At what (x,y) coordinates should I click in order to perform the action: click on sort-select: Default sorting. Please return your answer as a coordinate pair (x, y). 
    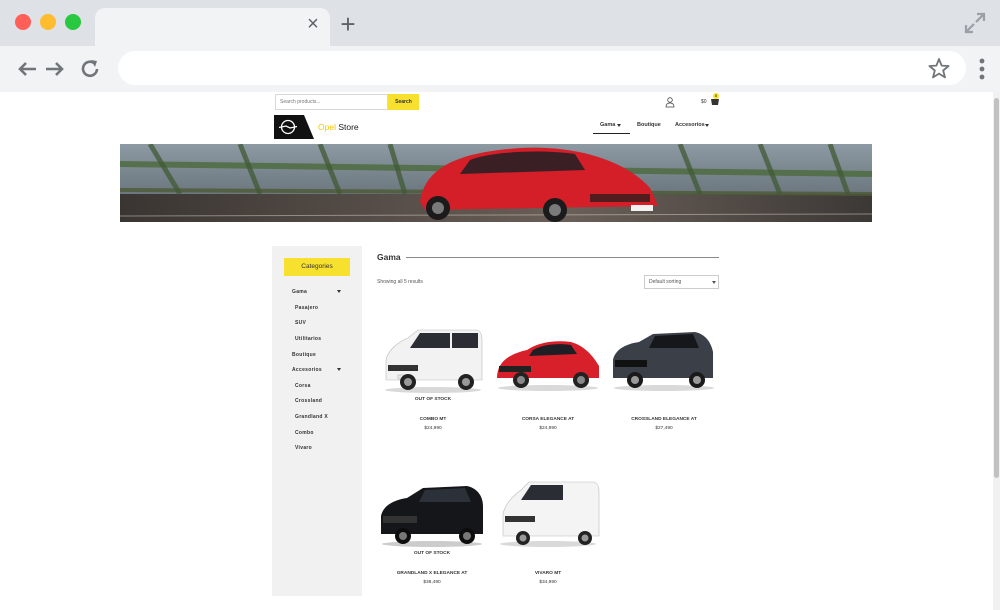
    Looking at the image, I should click on (681, 282).